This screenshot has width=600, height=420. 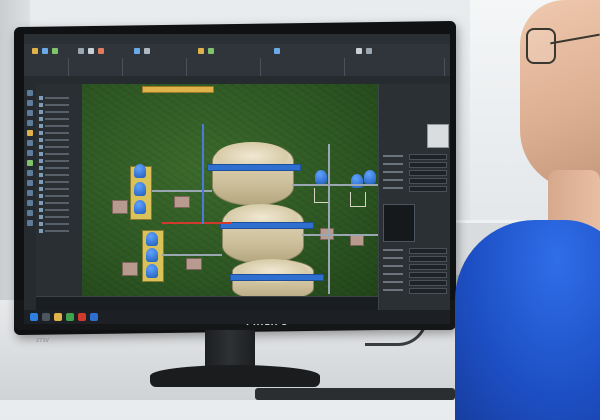 I want to click on start-icon, so click(x=34, y=317).